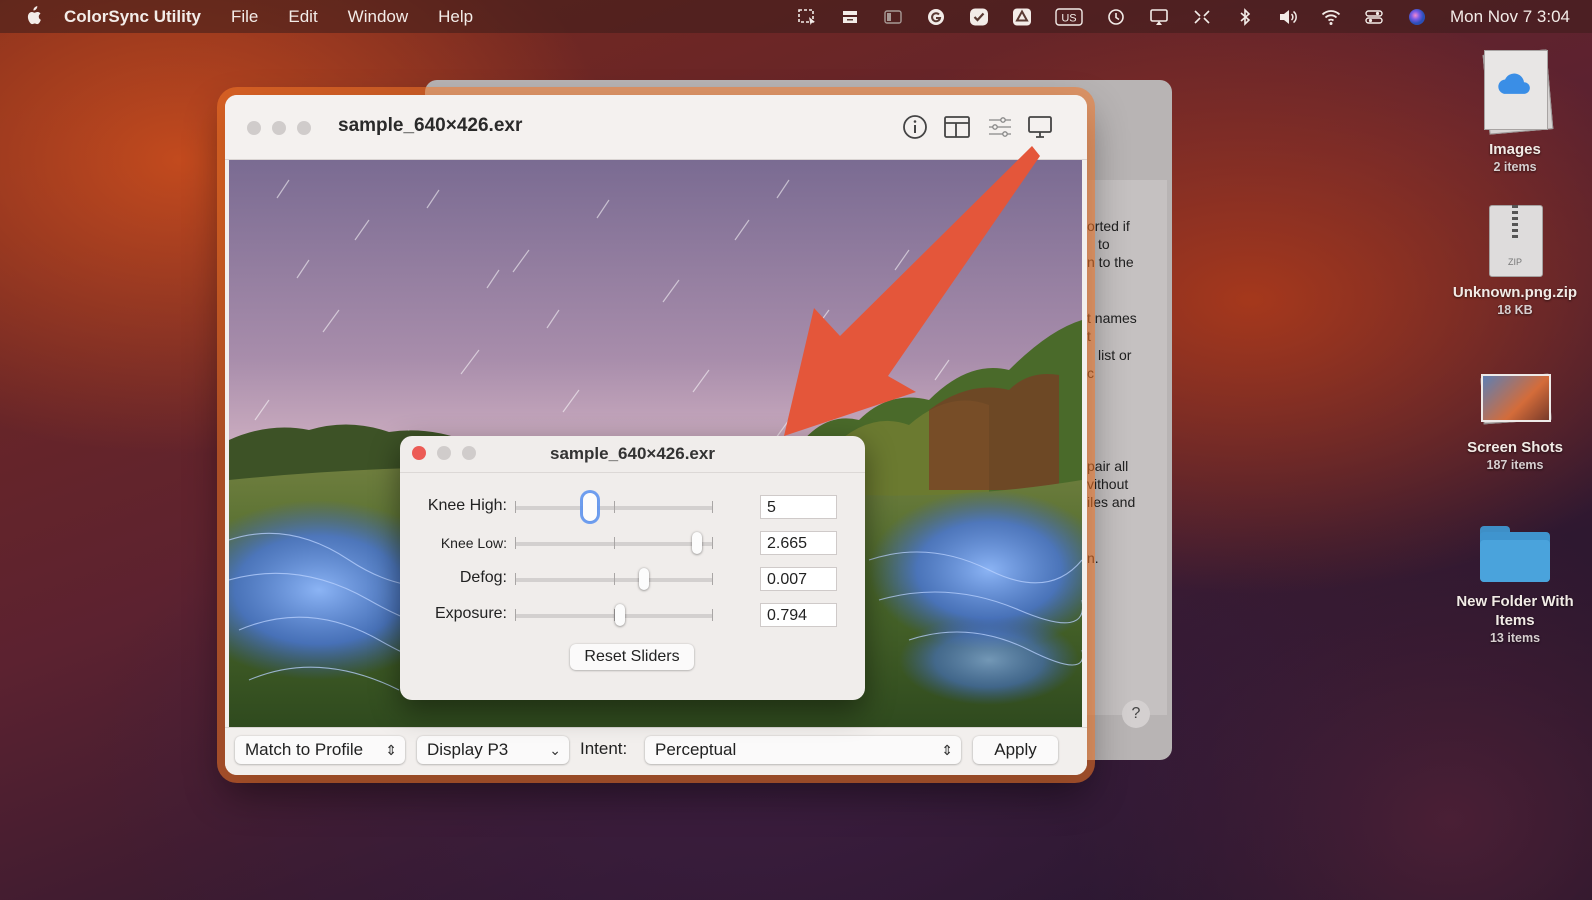  I want to click on background-text: iles and, so click(1111, 502).